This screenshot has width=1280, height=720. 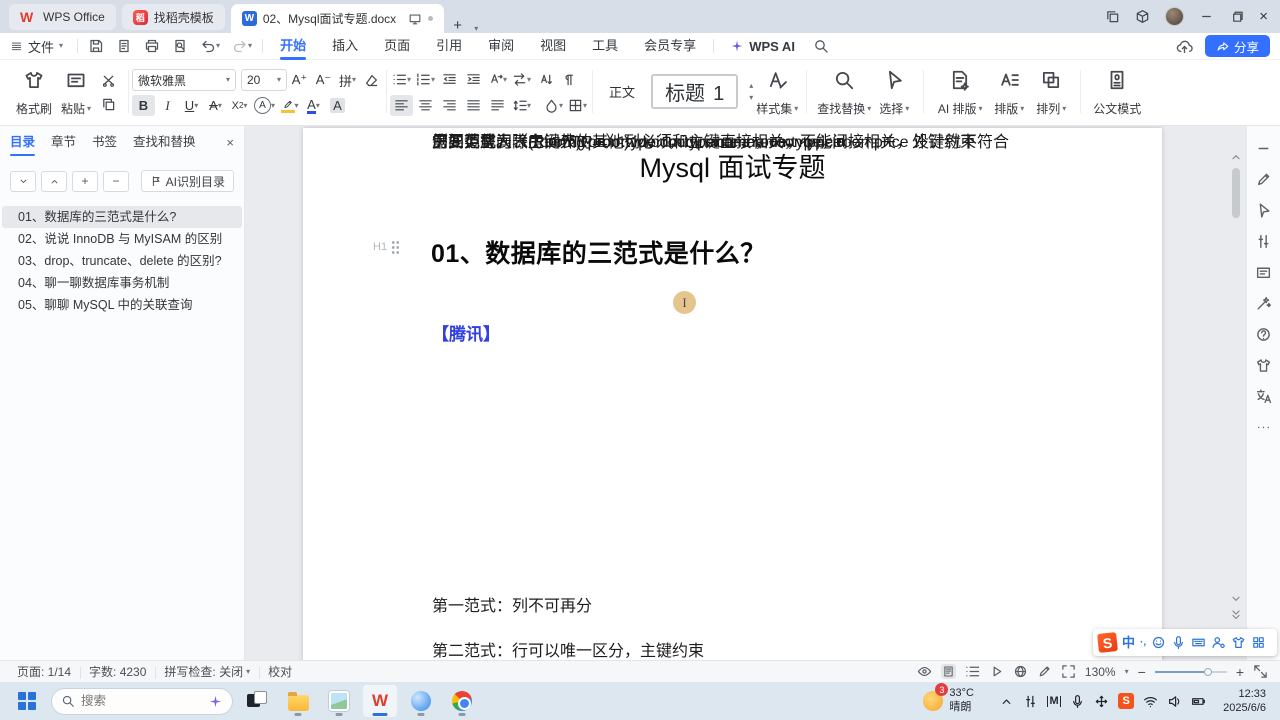 What do you see at coordinates (1263, 16) in the screenshot?
I see `close-button: ×` at bounding box center [1263, 16].